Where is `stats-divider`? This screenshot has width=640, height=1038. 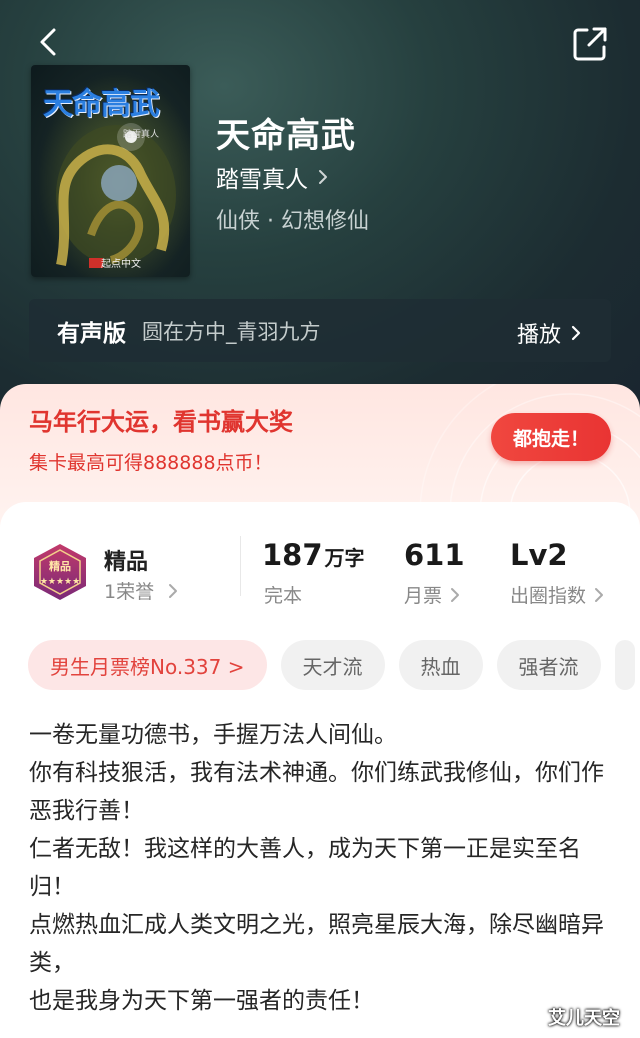 stats-divider is located at coordinates (240, 566).